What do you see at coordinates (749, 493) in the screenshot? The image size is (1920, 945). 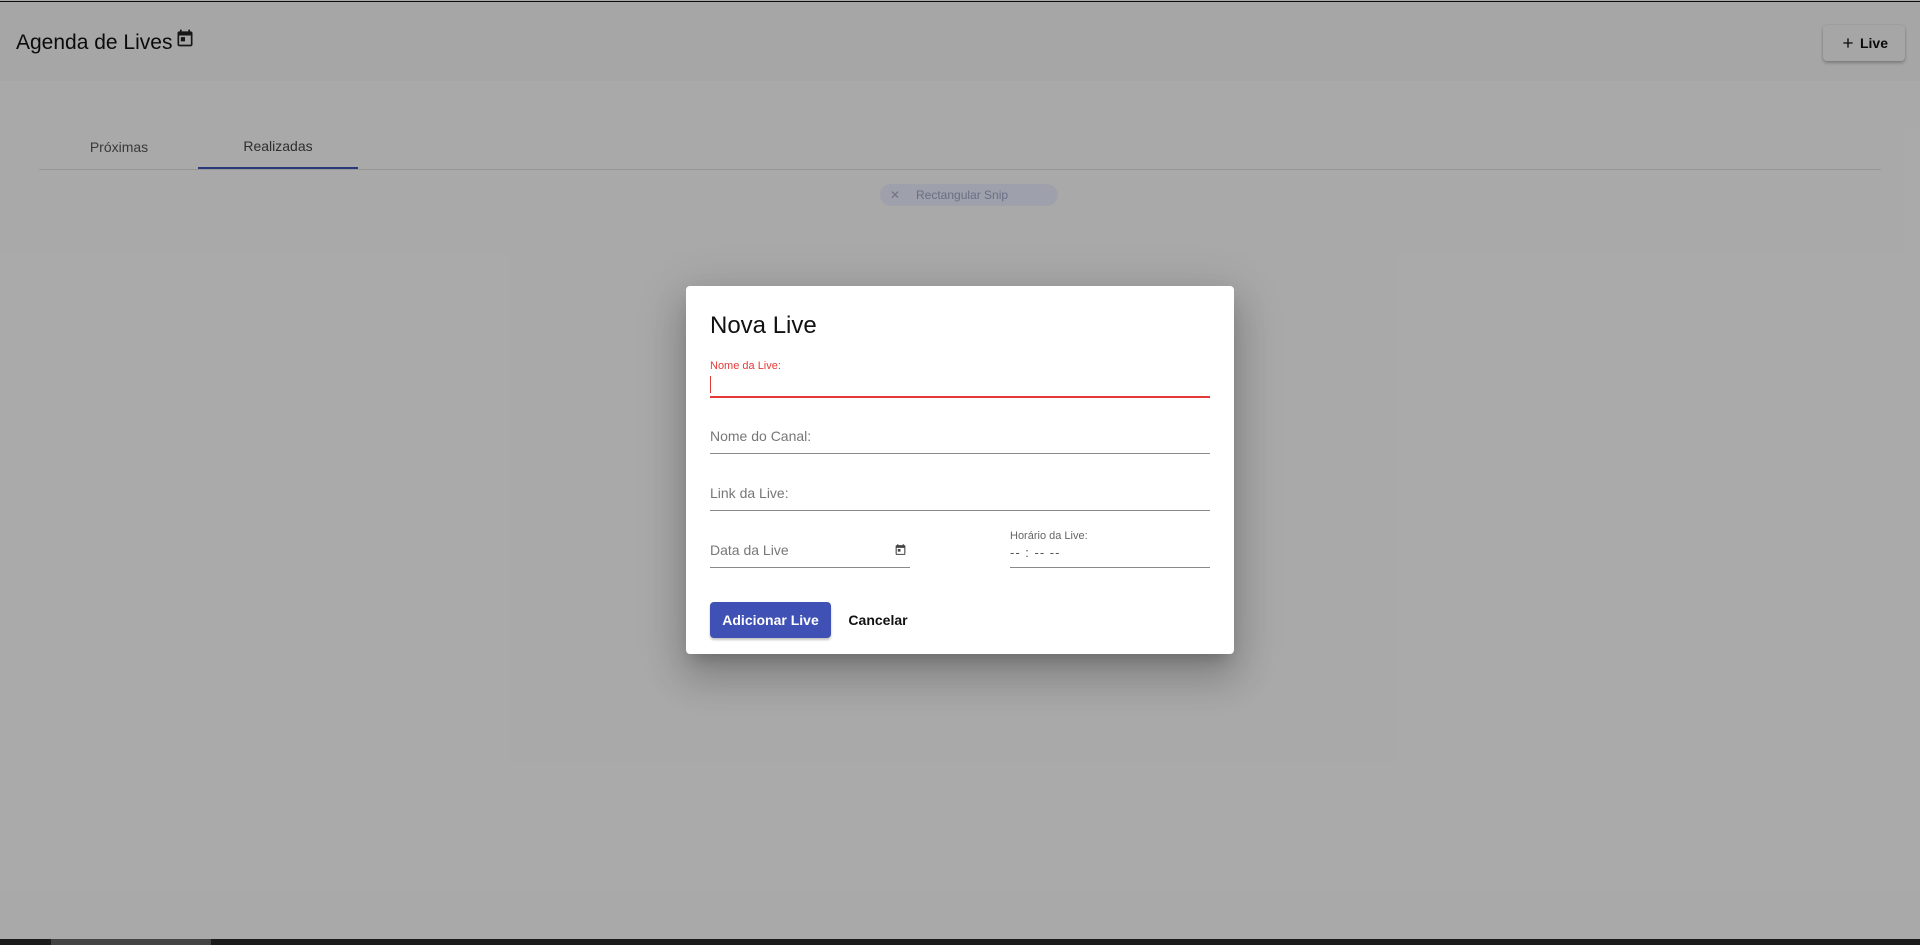 I see `link-live-placeholder: Link da Live:` at bounding box center [749, 493].